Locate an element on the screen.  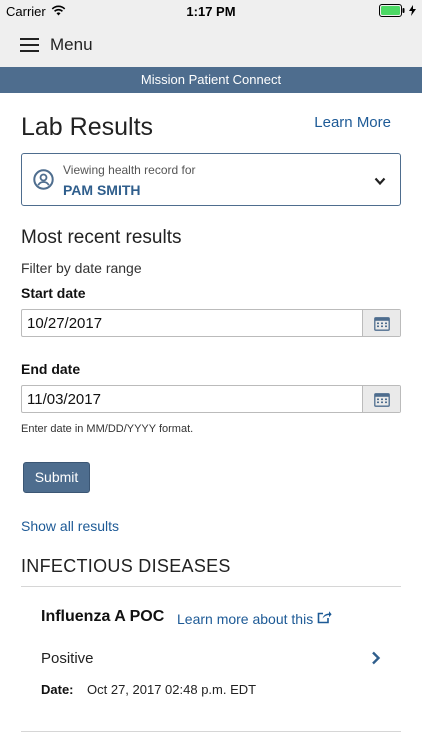
menu-label: Menu is located at coordinates (71, 44).